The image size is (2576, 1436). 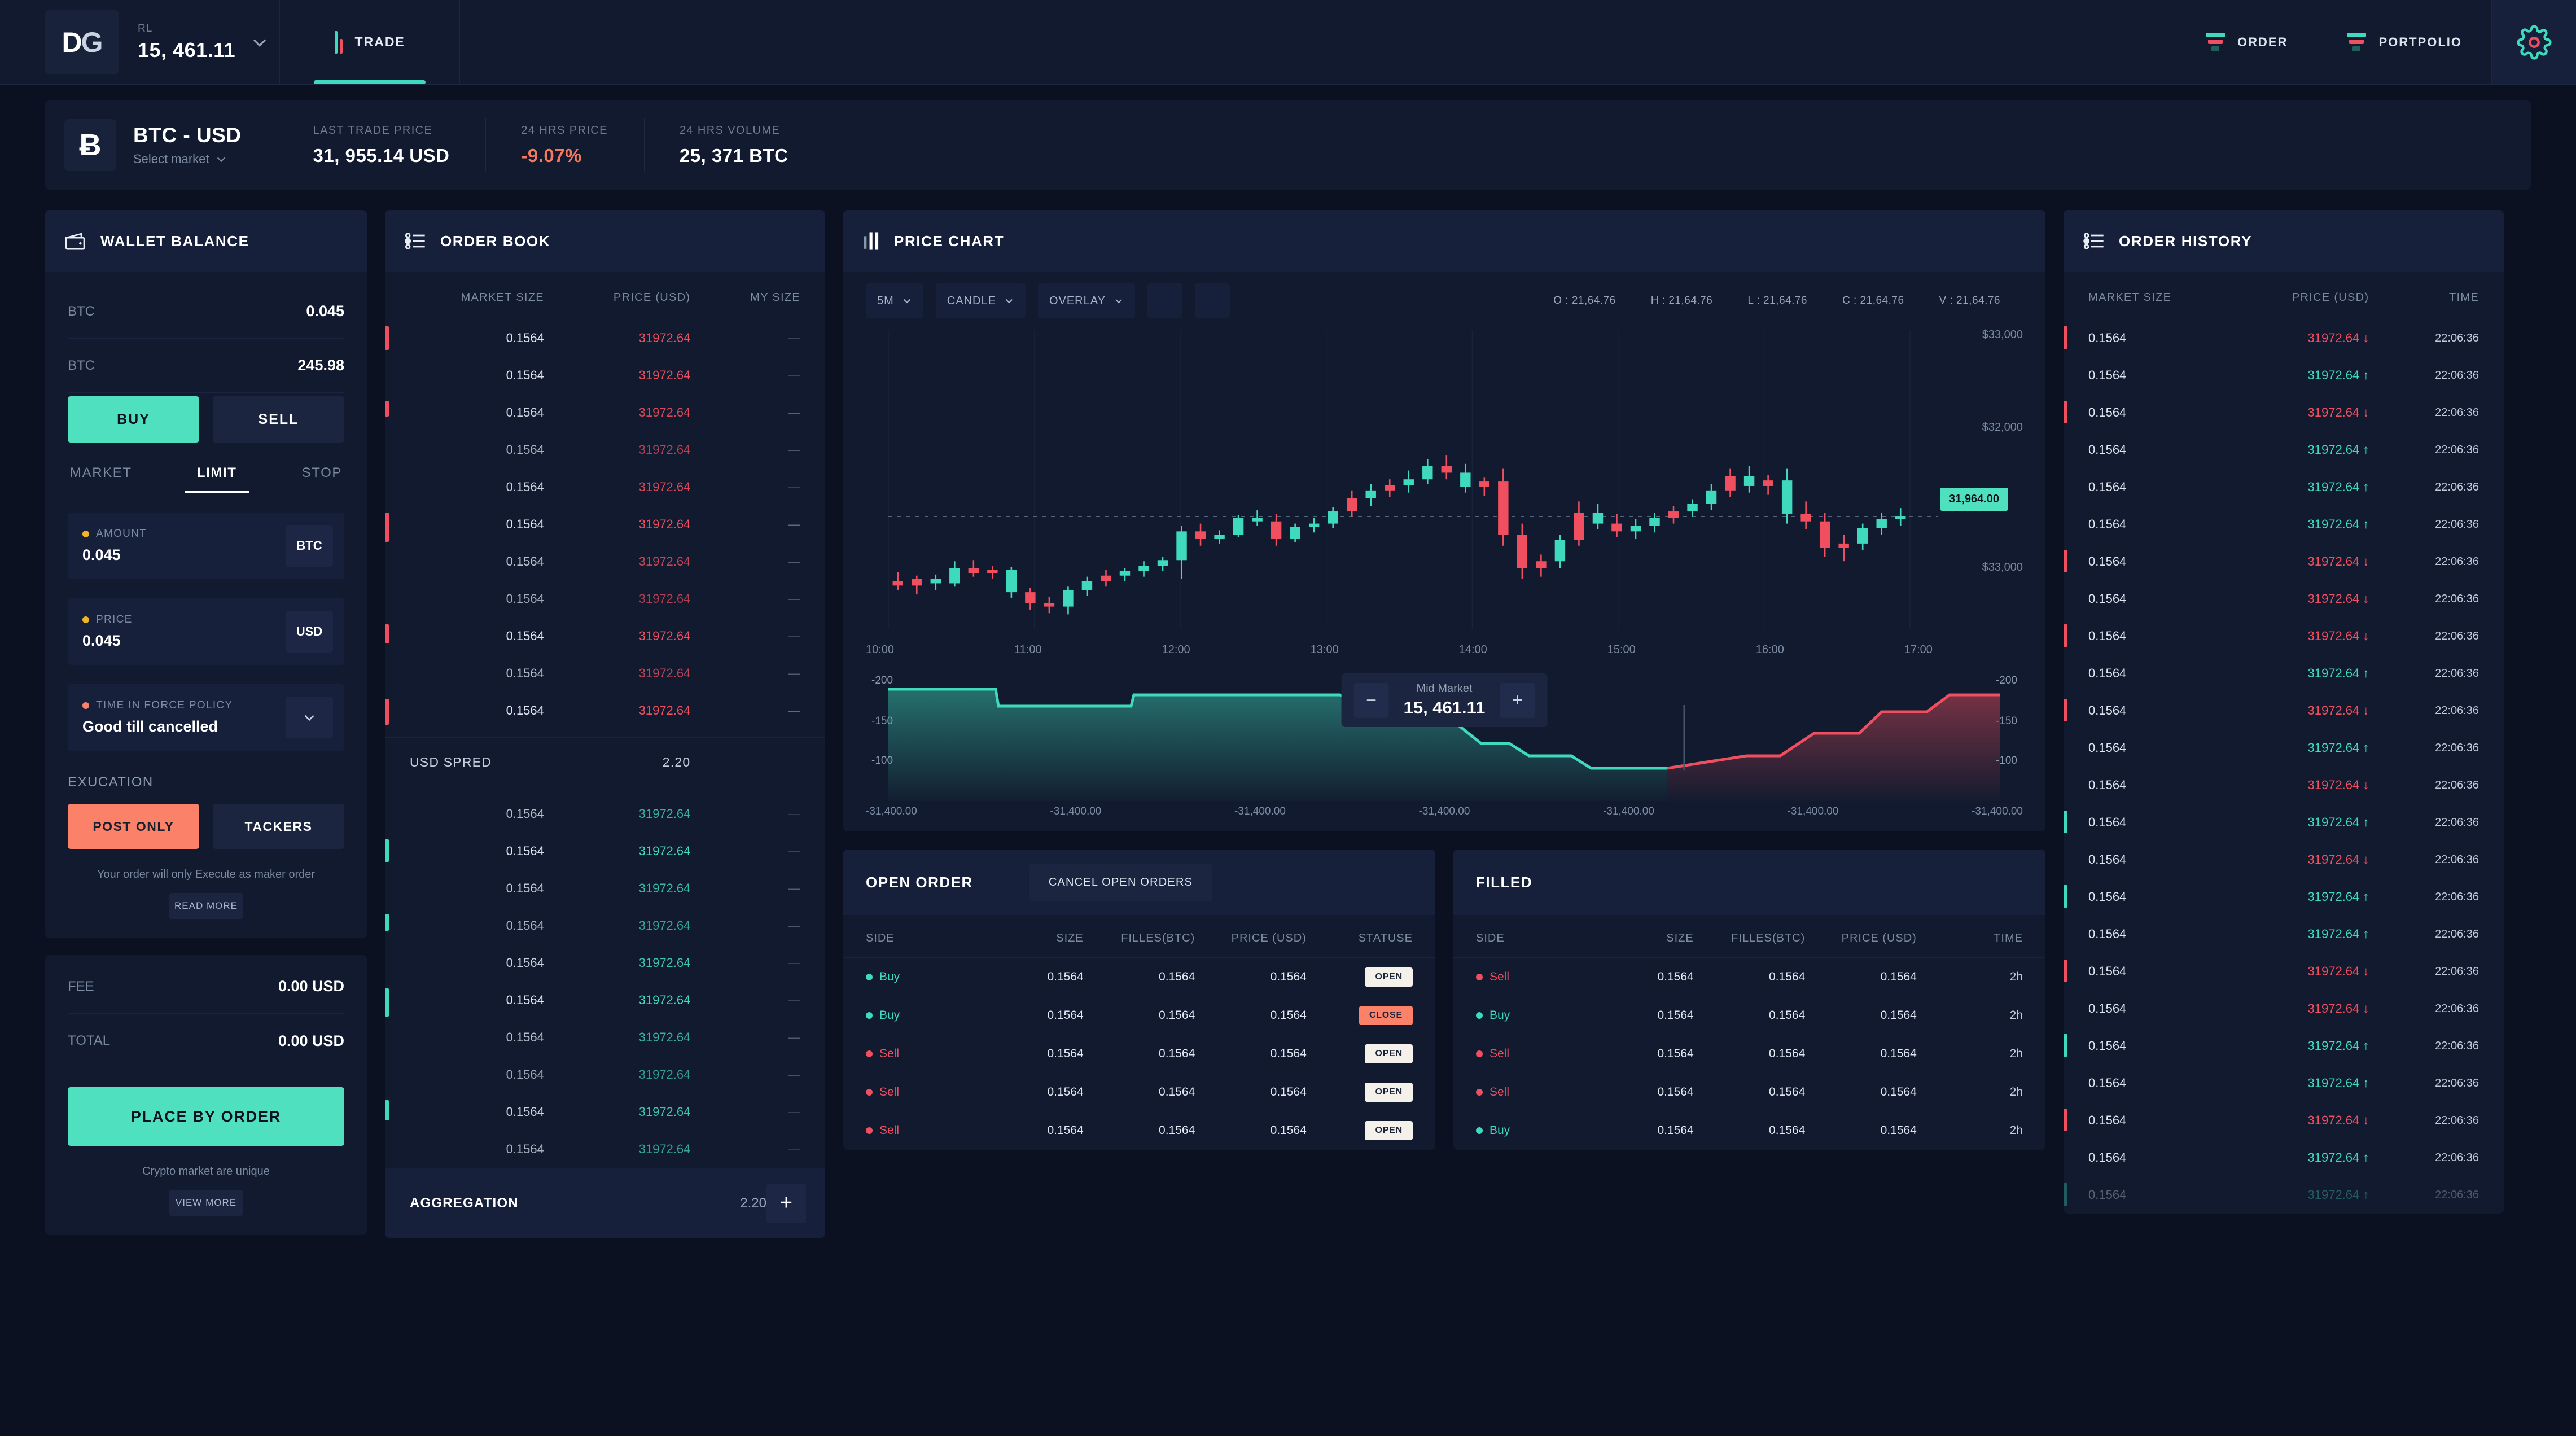 What do you see at coordinates (1120, 882) in the screenshot?
I see `cancel-open-orders-button: CANCEL OPEN ORDERS` at bounding box center [1120, 882].